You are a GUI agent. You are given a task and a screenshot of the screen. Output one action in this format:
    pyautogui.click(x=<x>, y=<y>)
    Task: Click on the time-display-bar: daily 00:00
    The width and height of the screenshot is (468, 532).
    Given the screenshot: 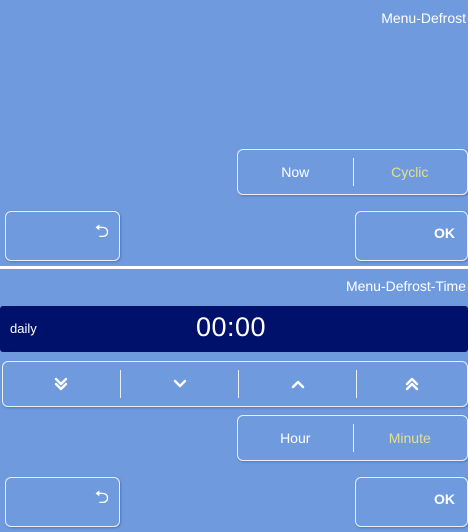 What is the action you would take?
    pyautogui.click(x=234, y=329)
    